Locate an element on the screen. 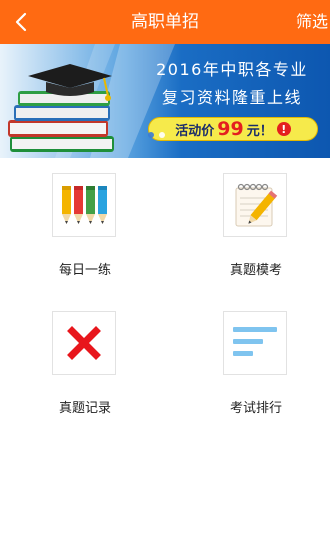 This screenshot has height=550, width=330. mock-exam-button: 真题模考 is located at coordinates (256, 233).